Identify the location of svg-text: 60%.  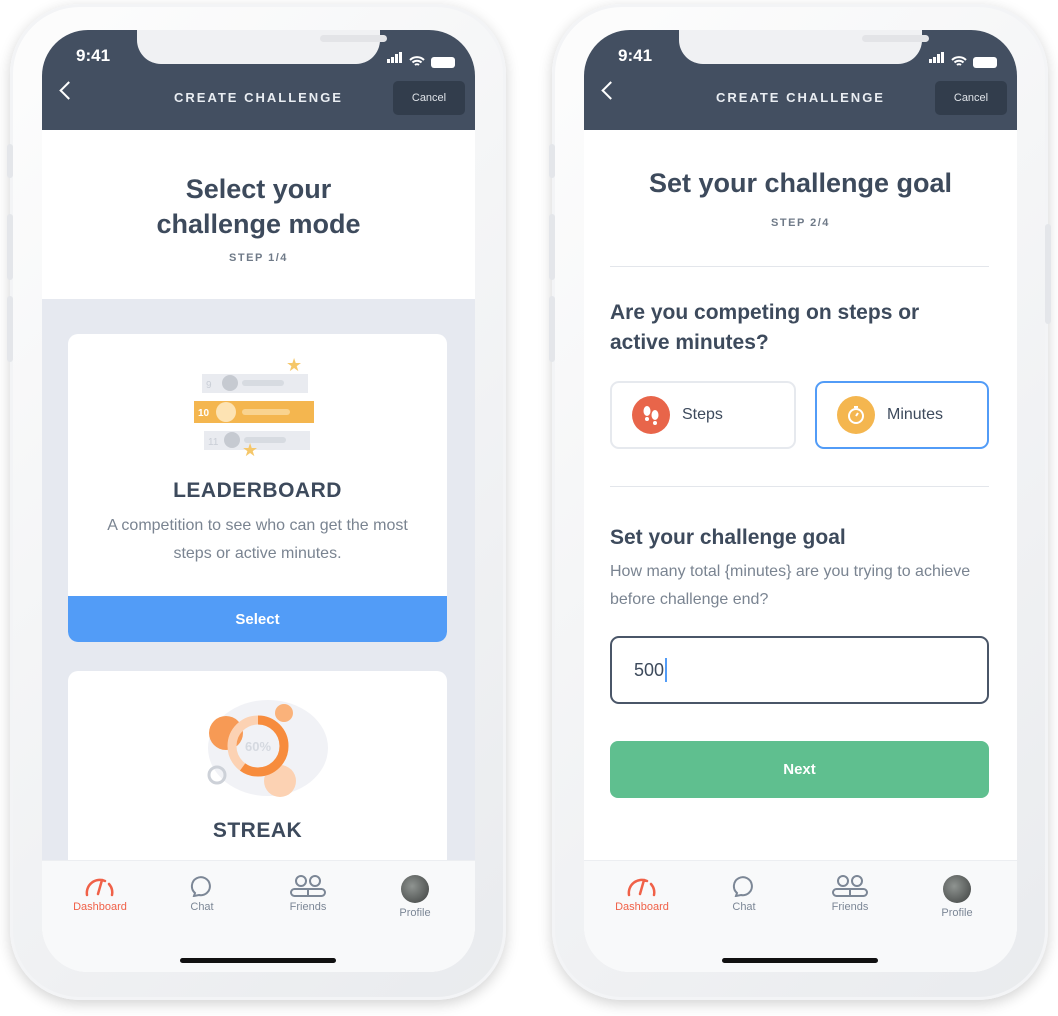
(258, 746).